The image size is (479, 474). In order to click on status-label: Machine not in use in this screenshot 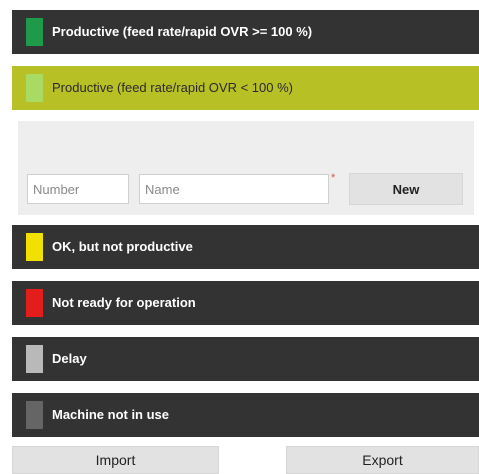, I will do `click(111, 414)`.